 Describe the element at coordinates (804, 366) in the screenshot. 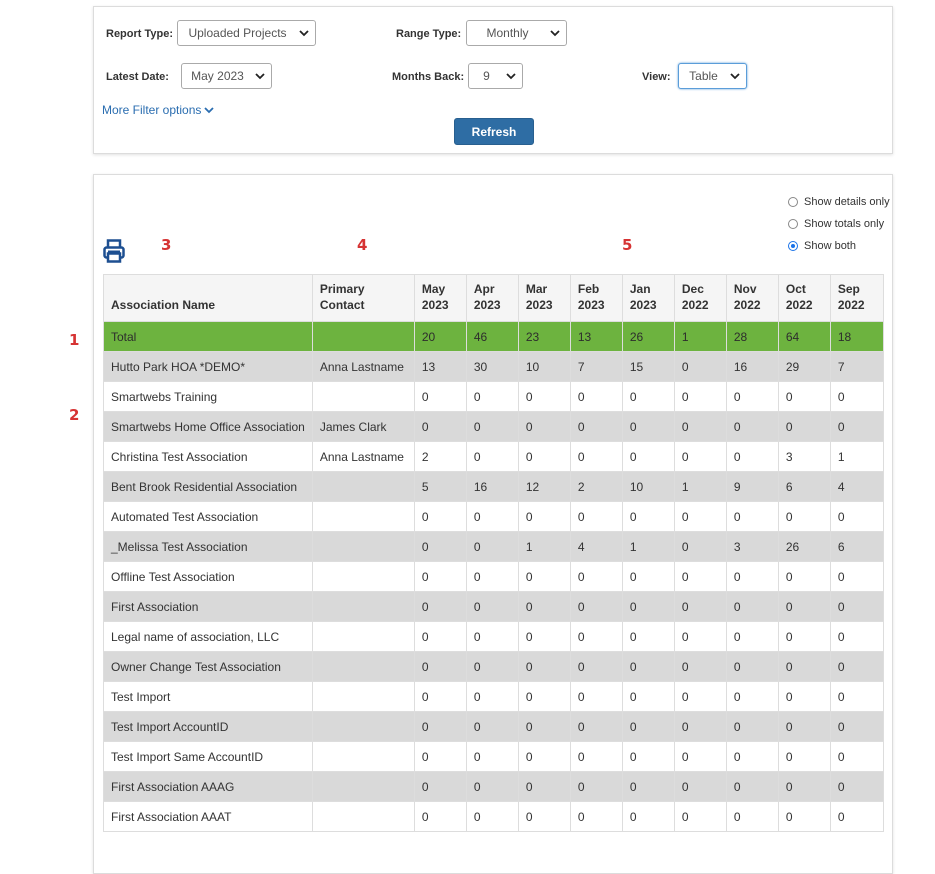

I see `count-cell: 29` at that location.